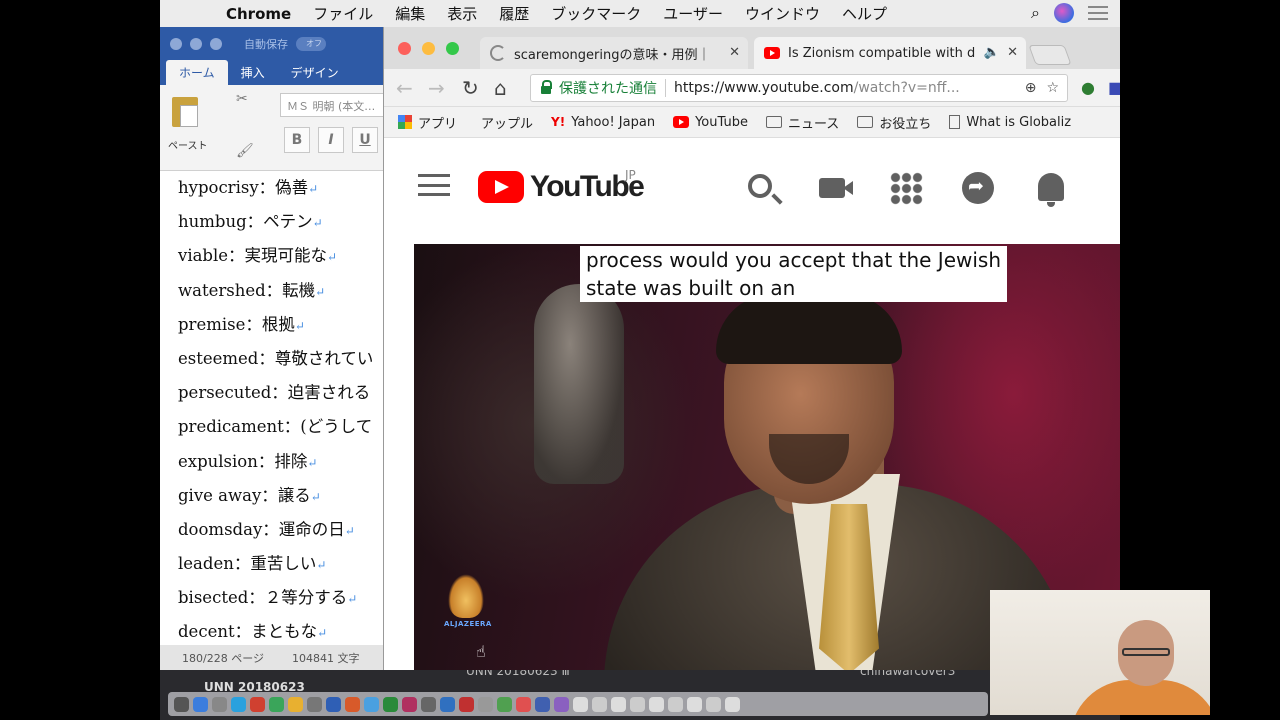 This screenshot has height=720, width=1280. What do you see at coordinates (365, 140) in the screenshot?
I see `underline-button: U` at bounding box center [365, 140].